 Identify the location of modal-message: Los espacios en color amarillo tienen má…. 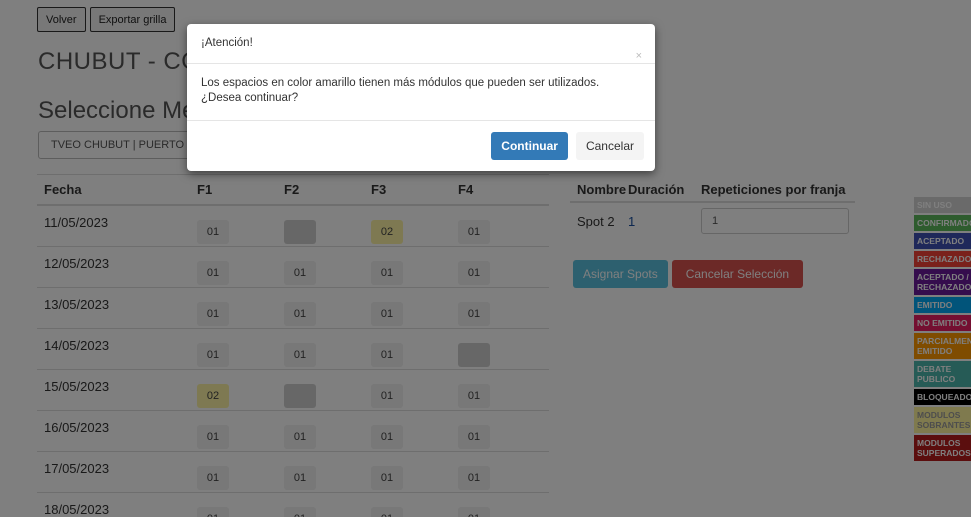
(421, 92).